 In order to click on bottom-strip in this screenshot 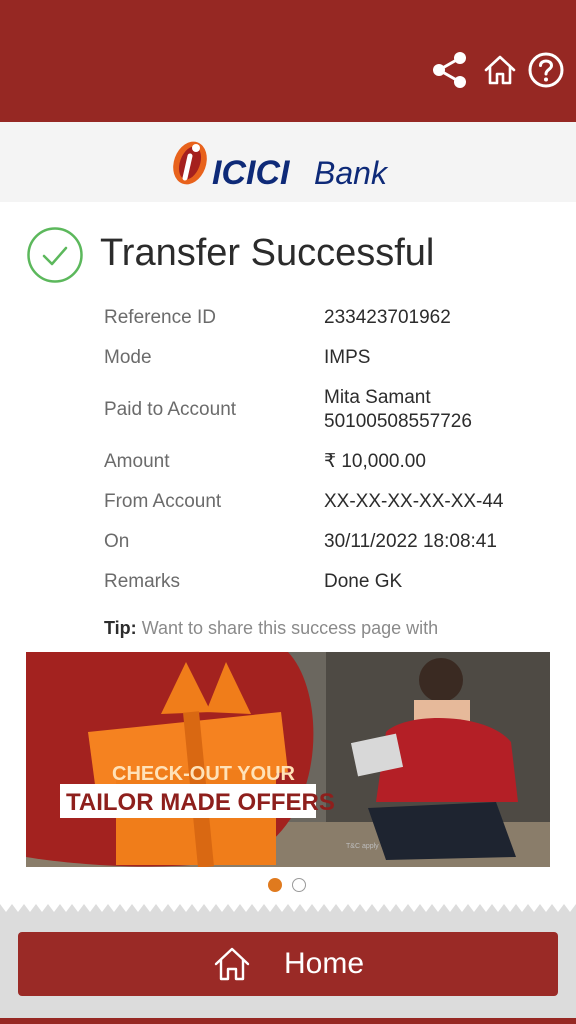, I will do `click(288, 1021)`.